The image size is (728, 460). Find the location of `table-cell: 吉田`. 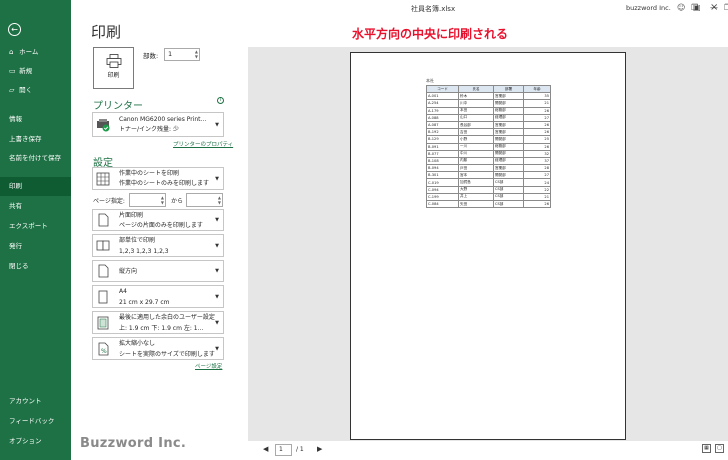

table-cell: 吉田 is located at coordinates (476, 132).